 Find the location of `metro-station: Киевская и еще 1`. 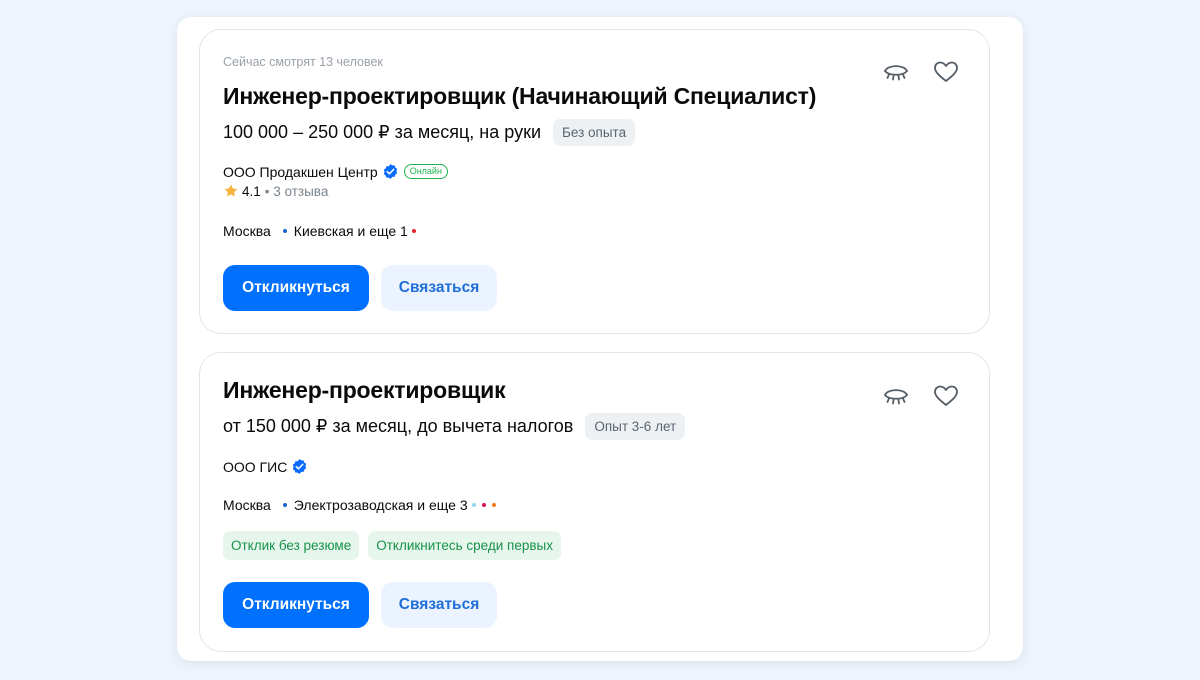

metro-station: Киевская и еще 1 is located at coordinates (350, 231).